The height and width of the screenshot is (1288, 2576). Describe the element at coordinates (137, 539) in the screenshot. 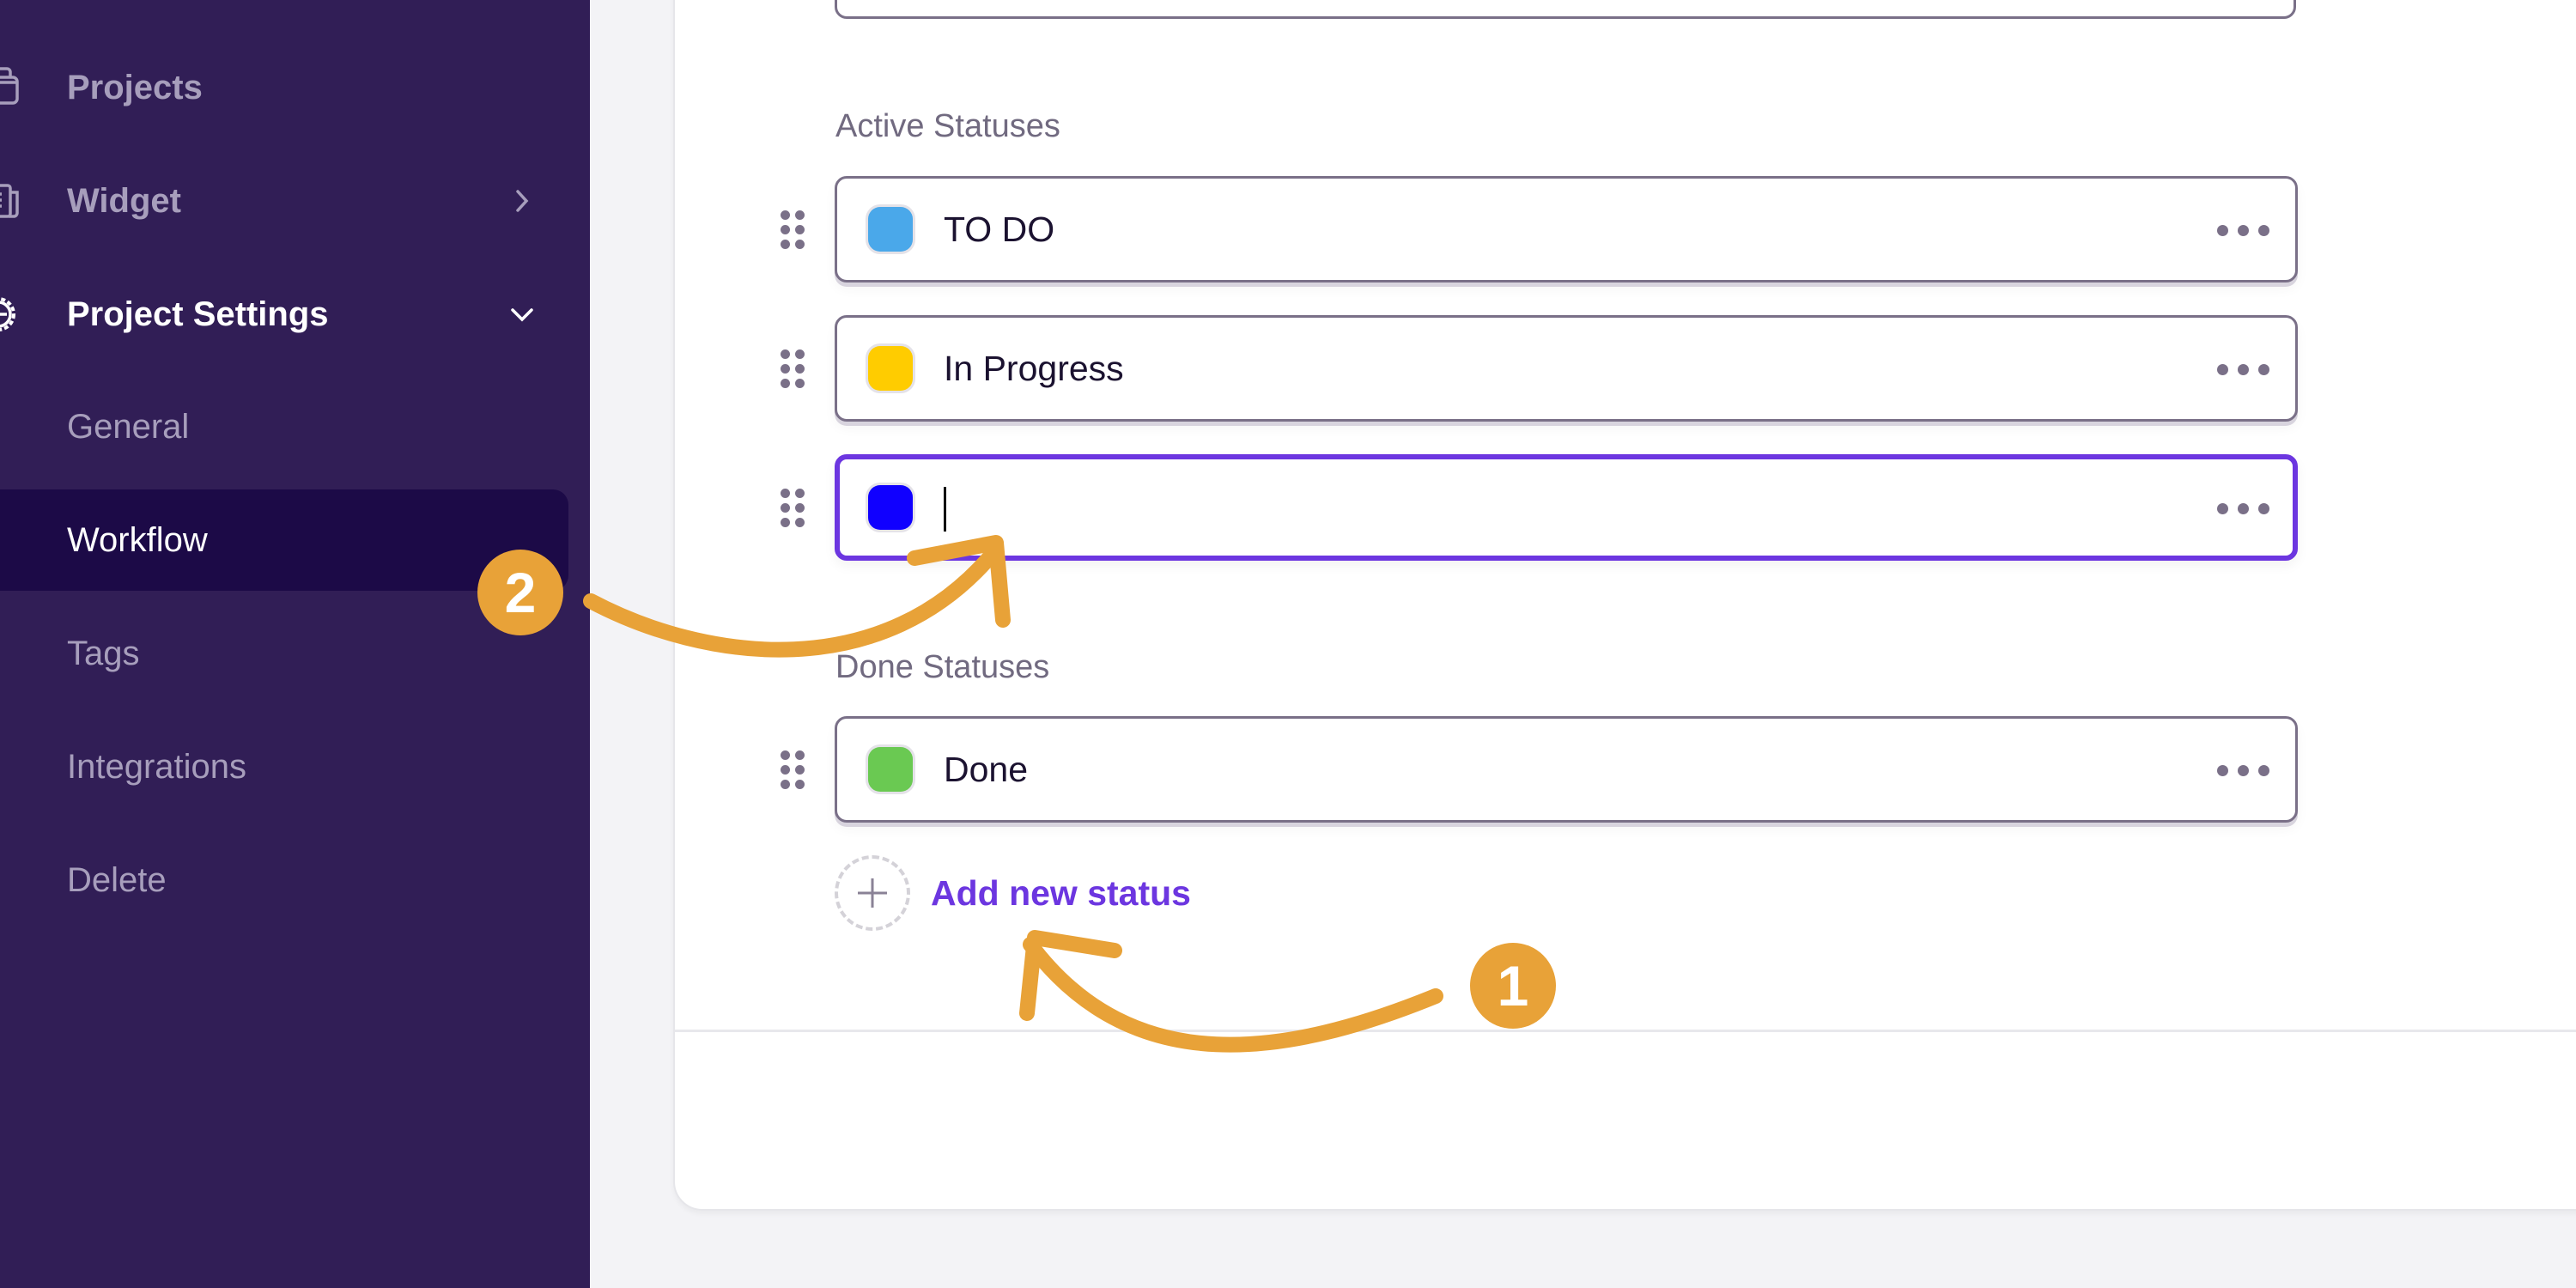

I see `sidebar-subitem-label: Workflow` at that location.